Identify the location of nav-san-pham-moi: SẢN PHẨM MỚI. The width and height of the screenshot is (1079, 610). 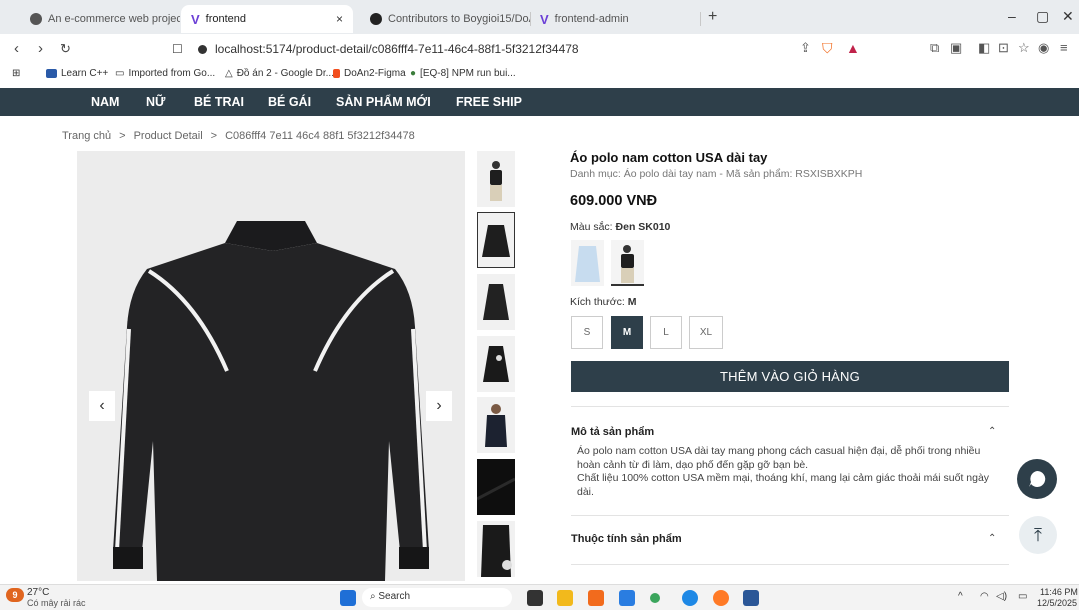
(383, 102).